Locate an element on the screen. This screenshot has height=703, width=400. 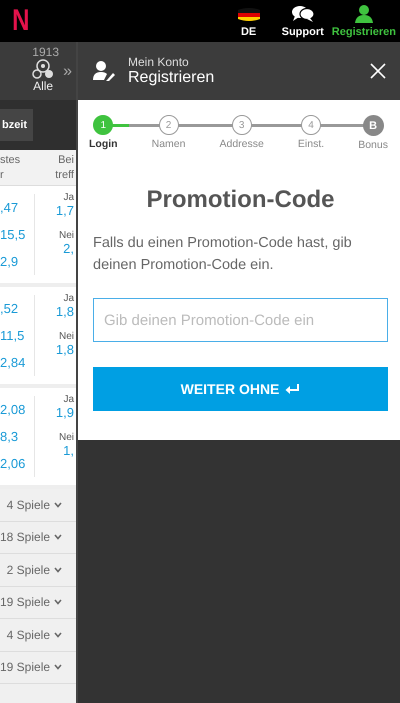
column-header: stes r is located at coordinates (11, 168).